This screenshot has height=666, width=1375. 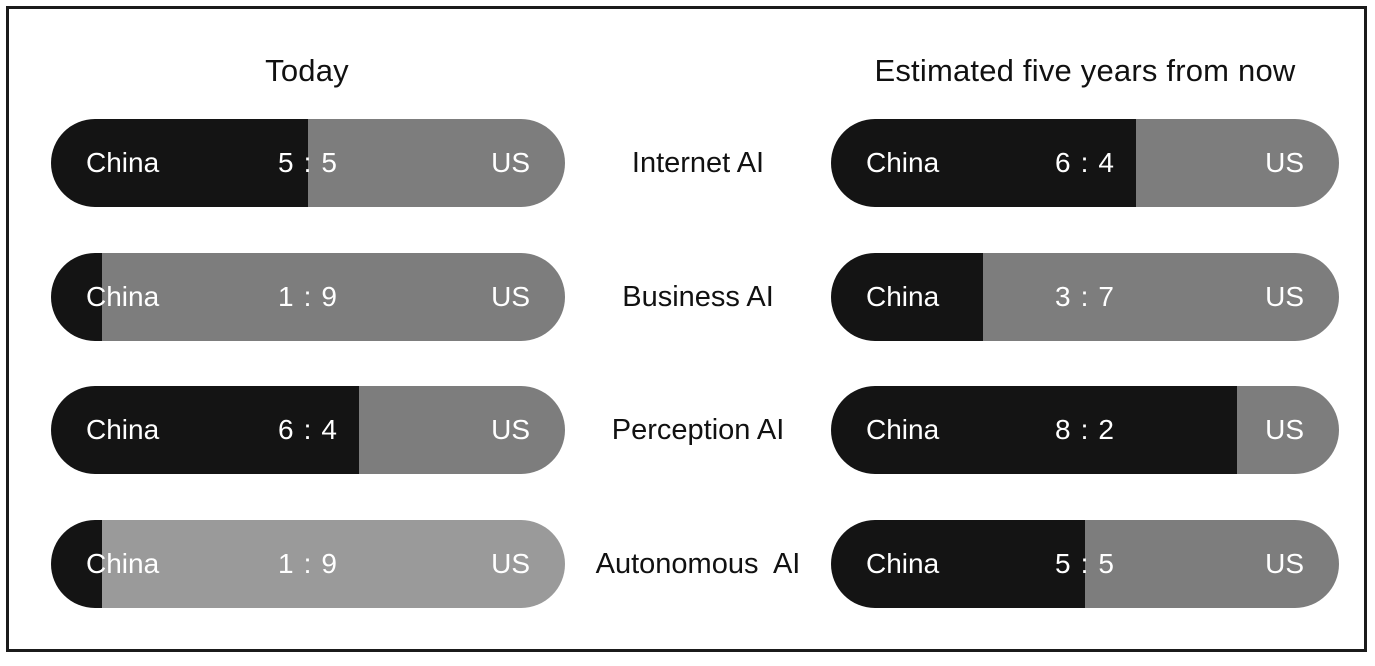 I want to click on bar-today-perception-ai: China 6:4 US, so click(x=308, y=430).